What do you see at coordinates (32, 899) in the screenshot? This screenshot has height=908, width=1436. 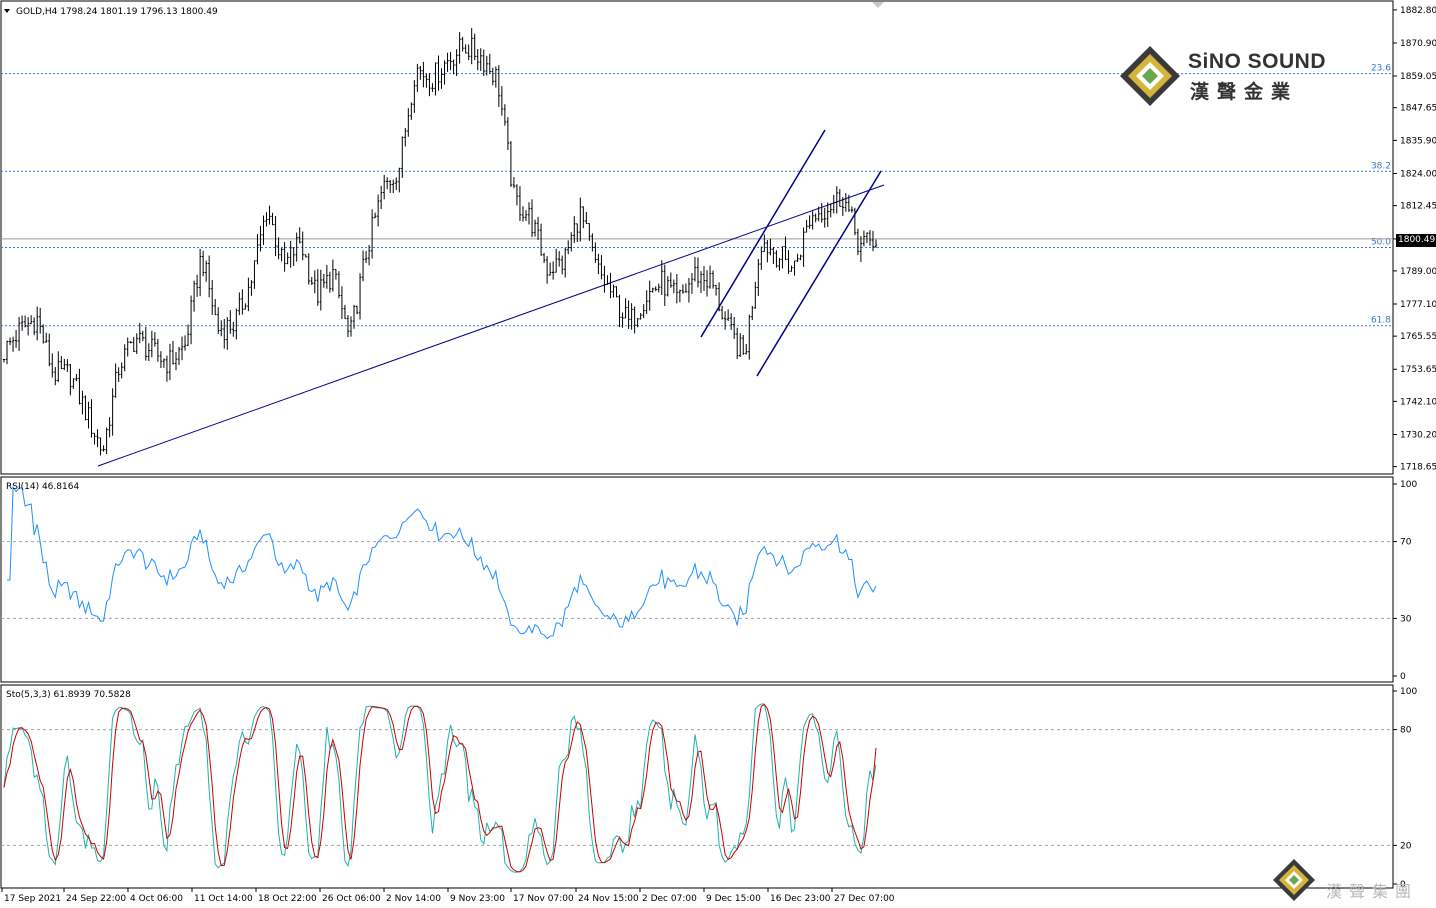 I see `time-tick-label: 17 Sep 2021` at bounding box center [32, 899].